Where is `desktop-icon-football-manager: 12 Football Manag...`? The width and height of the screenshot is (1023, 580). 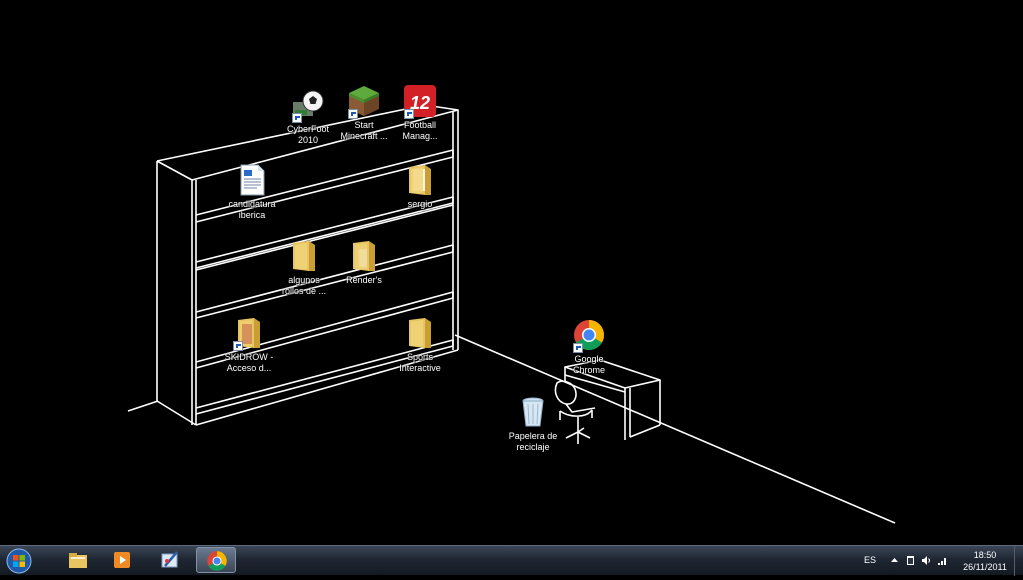
desktop-icon-football-manager: 12 Football Manag... is located at coordinates (420, 113).